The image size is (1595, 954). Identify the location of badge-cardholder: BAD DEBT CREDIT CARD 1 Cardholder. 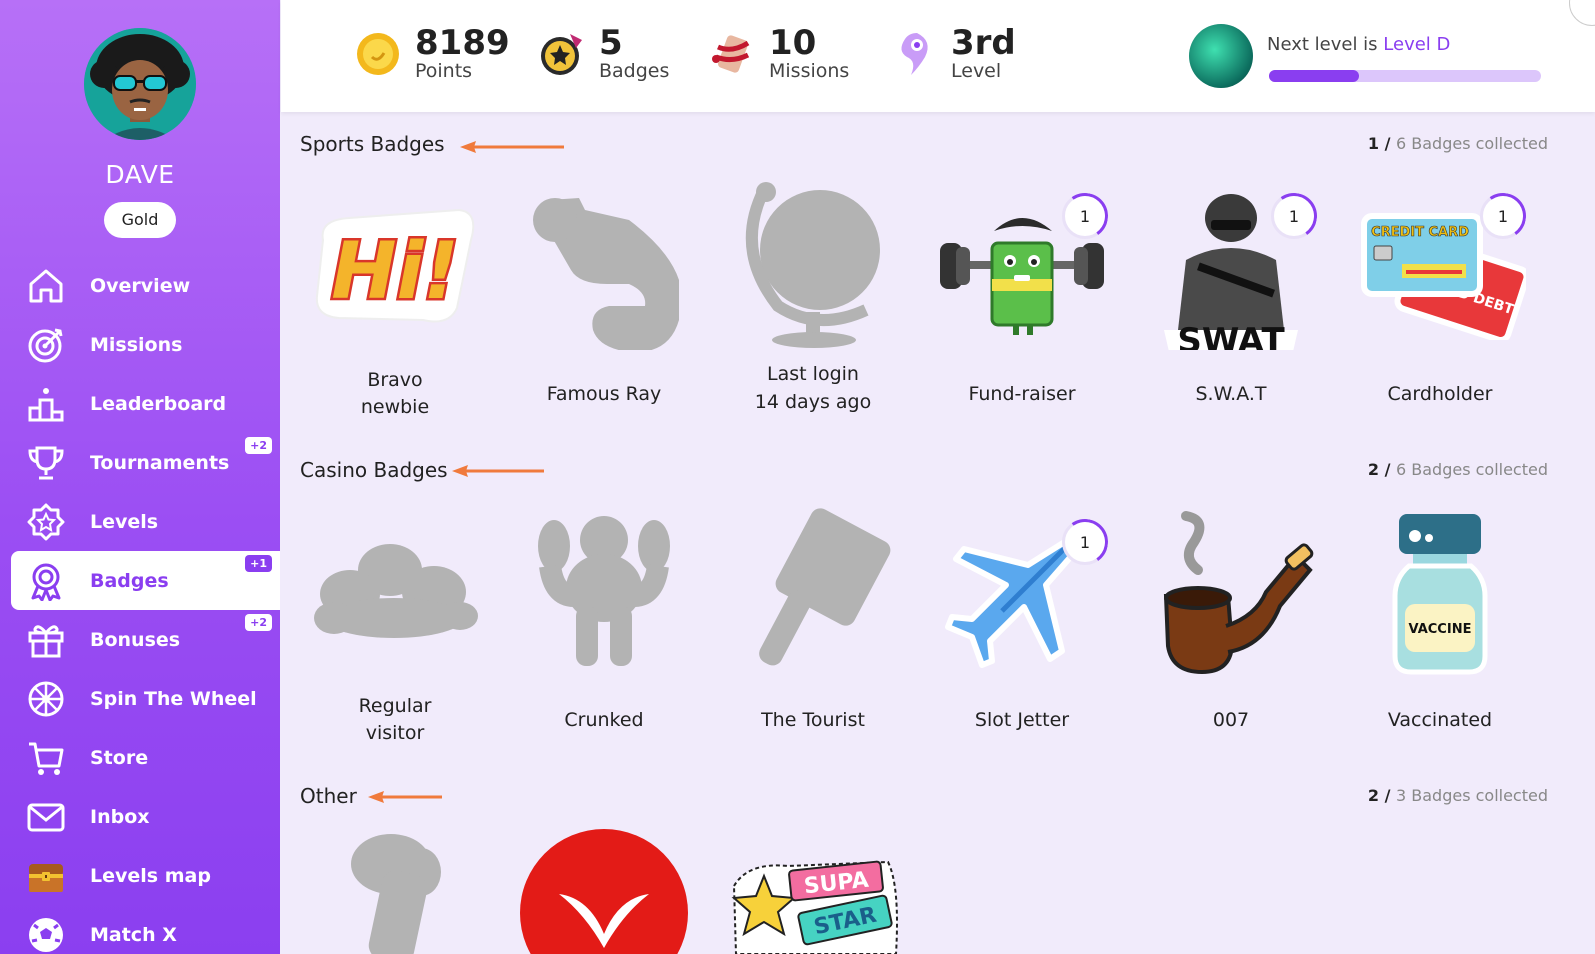
(1440, 295).